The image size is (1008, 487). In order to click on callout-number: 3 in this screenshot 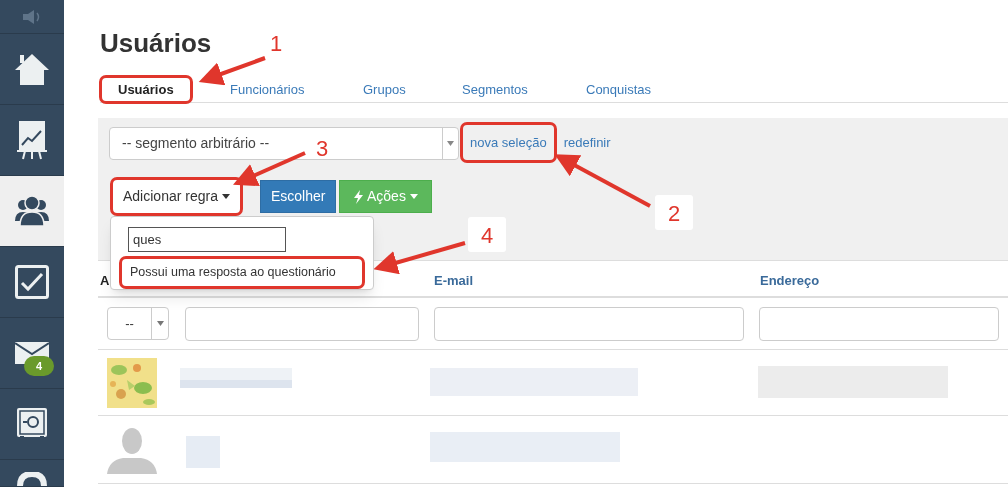, I will do `click(322, 148)`.